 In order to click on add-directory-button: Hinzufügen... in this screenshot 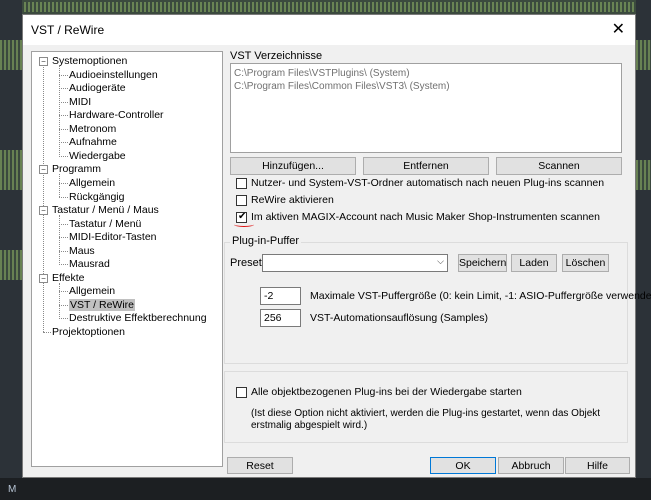, I will do `click(293, 166)`.